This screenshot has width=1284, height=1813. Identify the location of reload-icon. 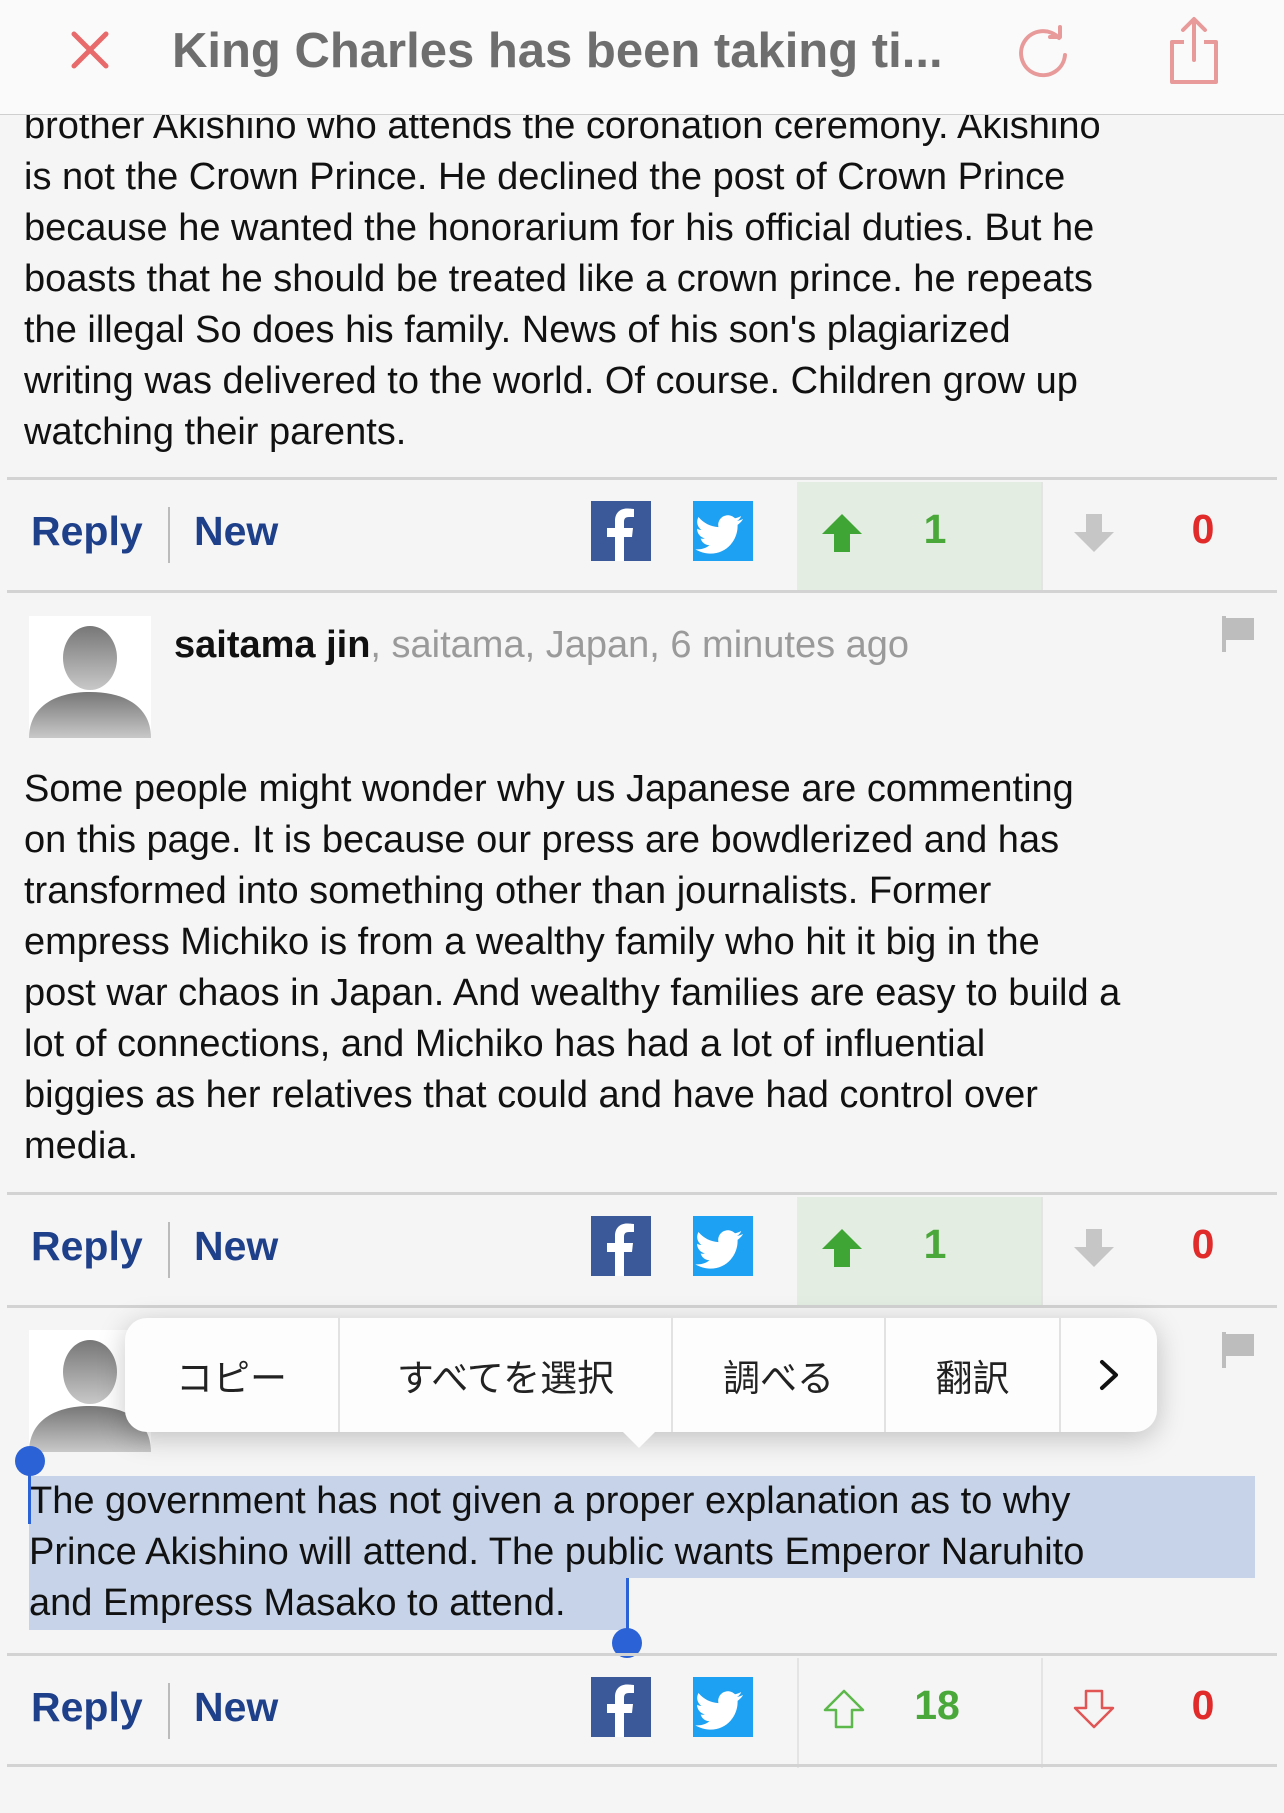
(1043, 51).